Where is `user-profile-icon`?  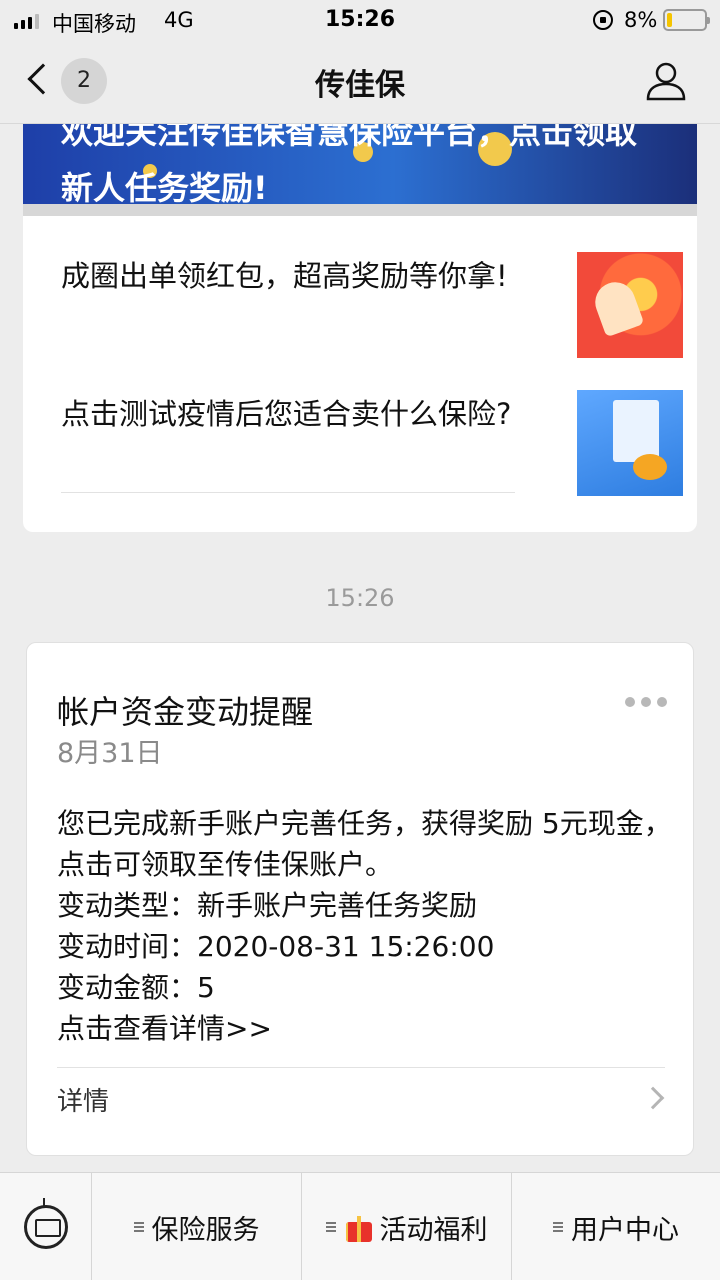
user-profile-icon is located at coordinates (666, 81).